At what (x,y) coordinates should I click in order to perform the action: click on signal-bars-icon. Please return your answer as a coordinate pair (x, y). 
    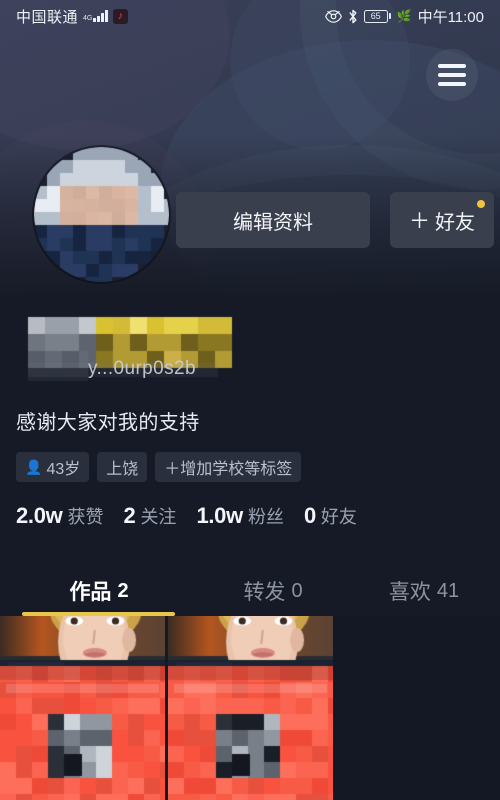
    Looking at the image, I should click on (100, 16).